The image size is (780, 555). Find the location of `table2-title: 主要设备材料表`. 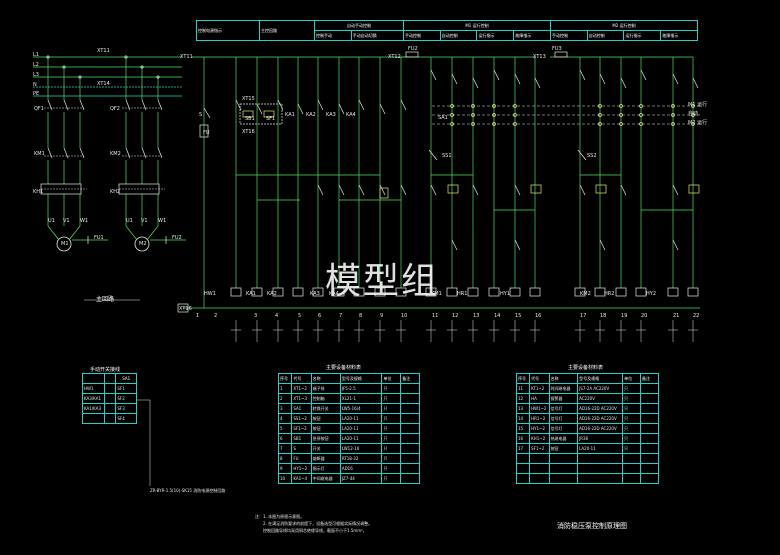

table2-title: 主要设备材料表 is located at coordinates (586, 368).